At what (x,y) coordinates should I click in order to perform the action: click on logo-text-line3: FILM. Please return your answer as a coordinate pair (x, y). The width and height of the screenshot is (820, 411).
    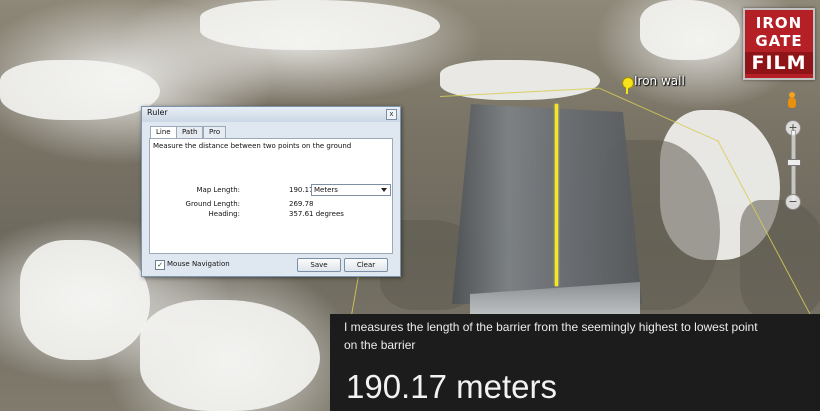
    Looking at the image, I should click on (779, 63).